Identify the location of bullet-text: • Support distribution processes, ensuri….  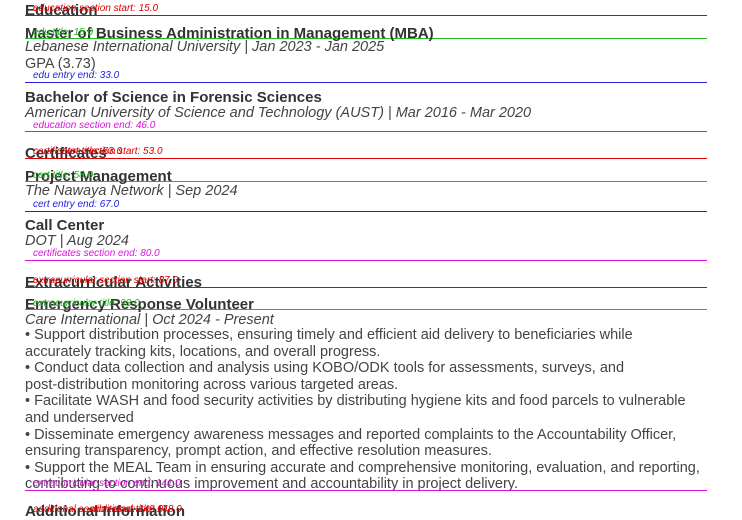
(329, 335).